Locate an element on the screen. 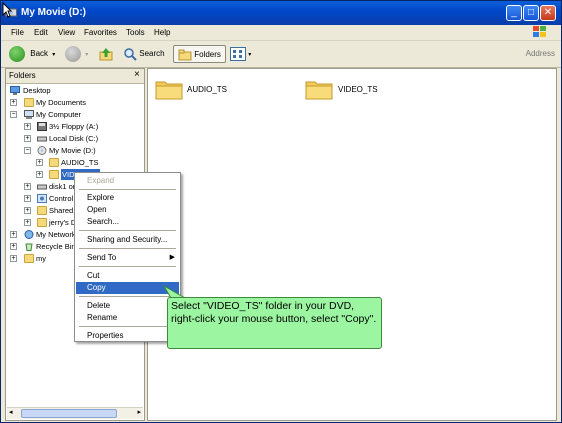 This screenshot has width=562, height=423. up-folder-icon is located at coordinates (106, 54).